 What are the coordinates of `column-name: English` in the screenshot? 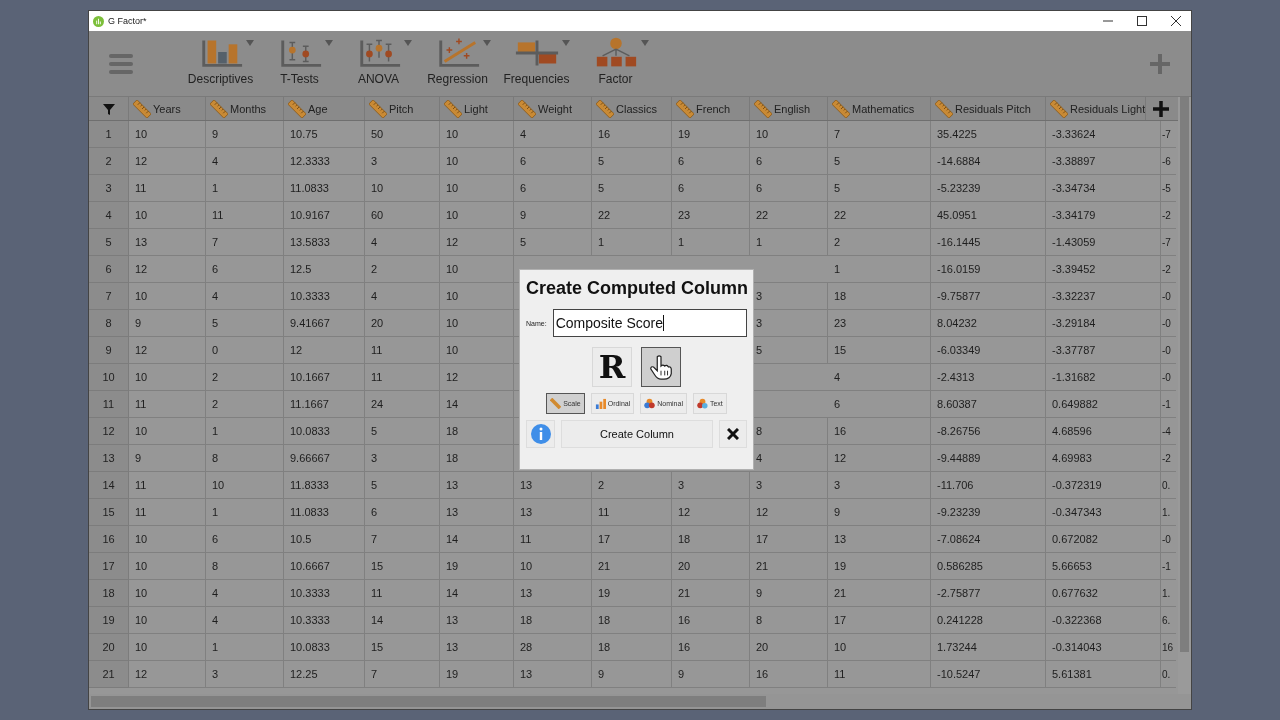 It's located at (792, 108).